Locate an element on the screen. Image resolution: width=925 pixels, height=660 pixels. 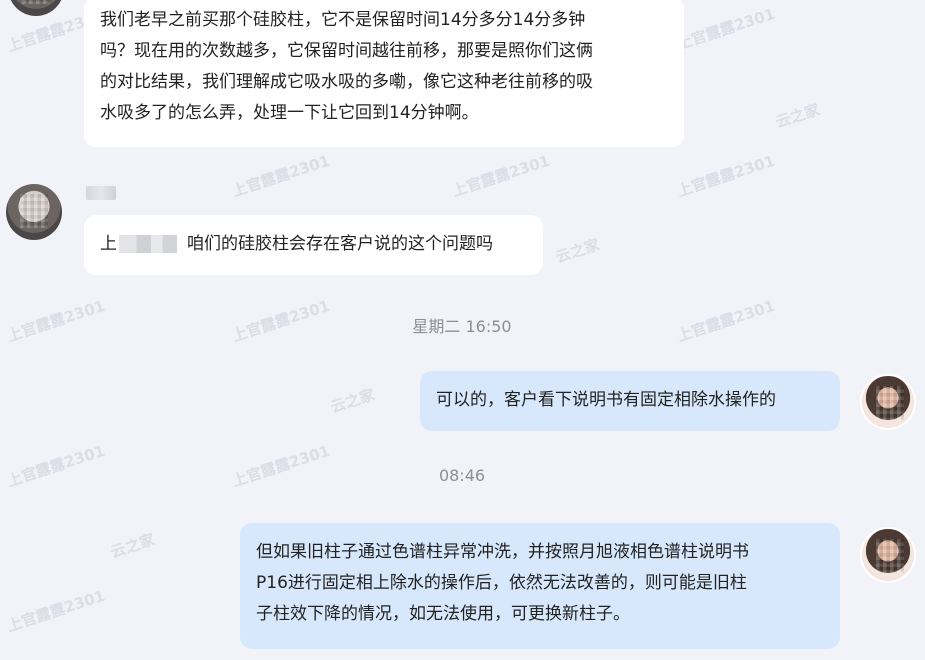
message-line: 但如果旧柱子通过色谱柱异常冲洗，并按照月旭液相色谱柱说明书 is located at coordinates (502, 552).